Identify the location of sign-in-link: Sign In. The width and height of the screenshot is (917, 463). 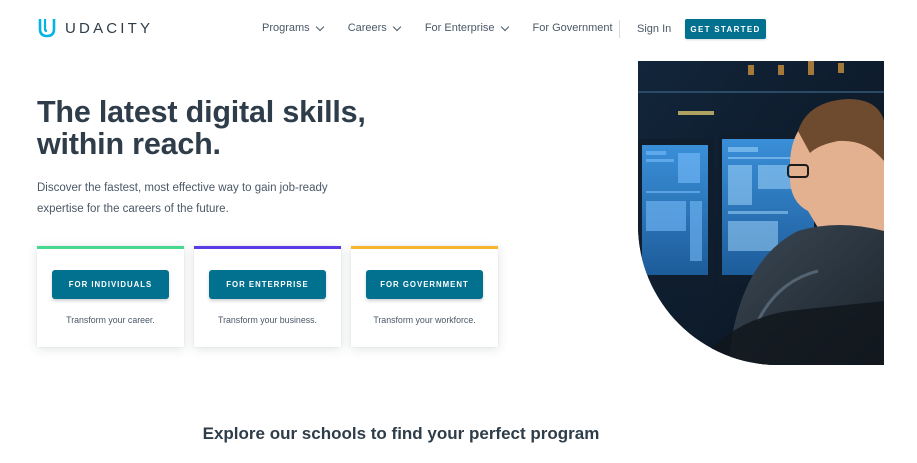
(654, 29).